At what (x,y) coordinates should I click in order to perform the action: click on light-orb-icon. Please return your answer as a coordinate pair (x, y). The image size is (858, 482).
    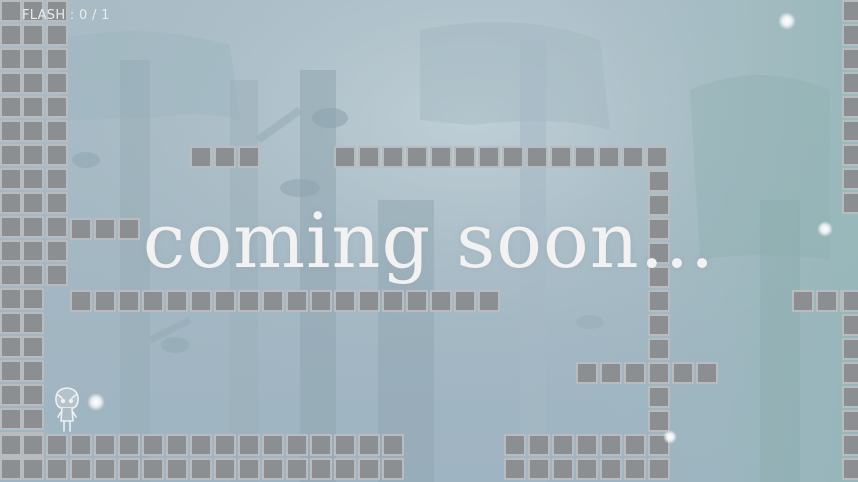
    Looking at the image, I should click on (670, 437).